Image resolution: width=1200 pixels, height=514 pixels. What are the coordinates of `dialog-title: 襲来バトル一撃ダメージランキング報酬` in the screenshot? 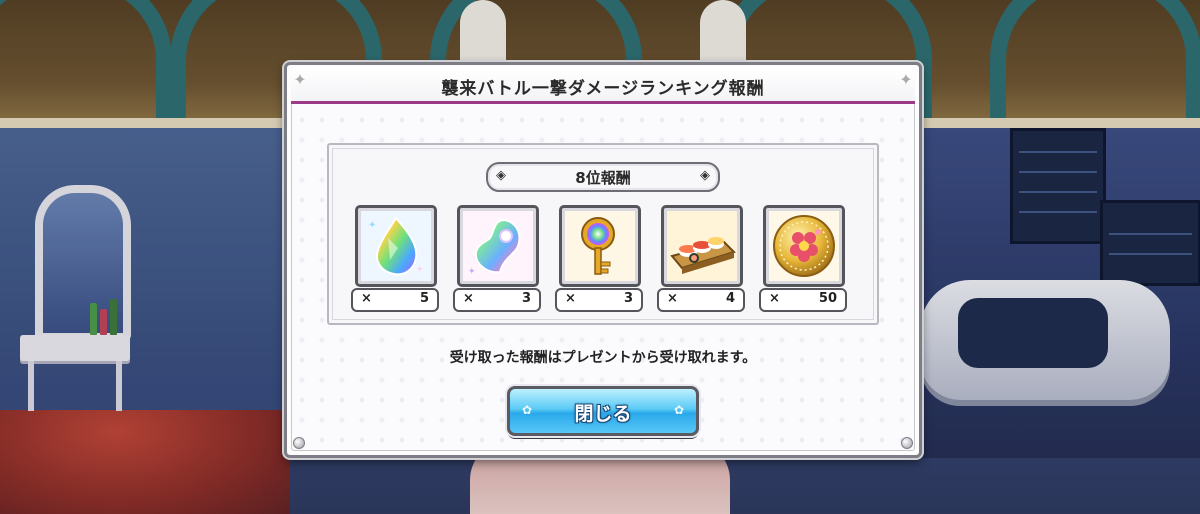 It's located at (603, 89).